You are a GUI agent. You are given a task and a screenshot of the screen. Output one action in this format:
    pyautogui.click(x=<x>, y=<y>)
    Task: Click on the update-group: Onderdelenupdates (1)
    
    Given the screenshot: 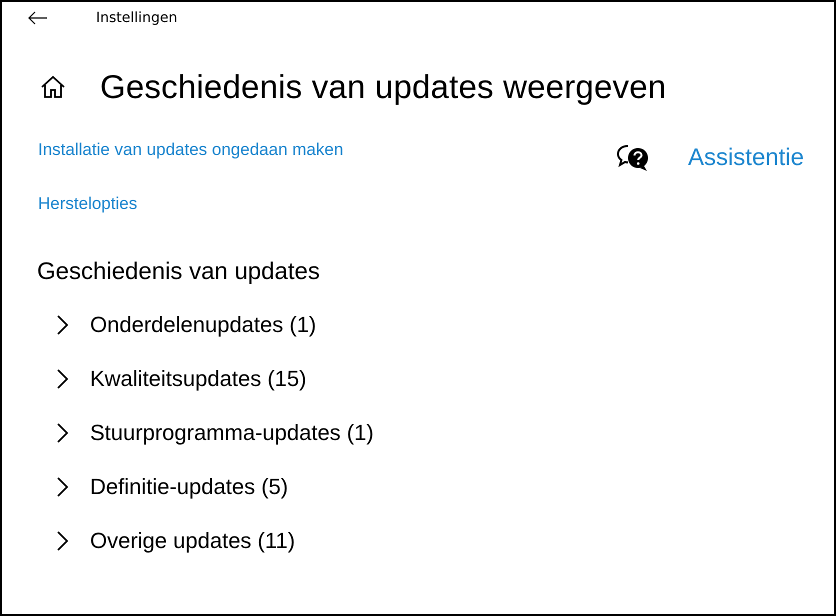 What is the action you would take?
    pyautogui.click(x=184, y=325)
    